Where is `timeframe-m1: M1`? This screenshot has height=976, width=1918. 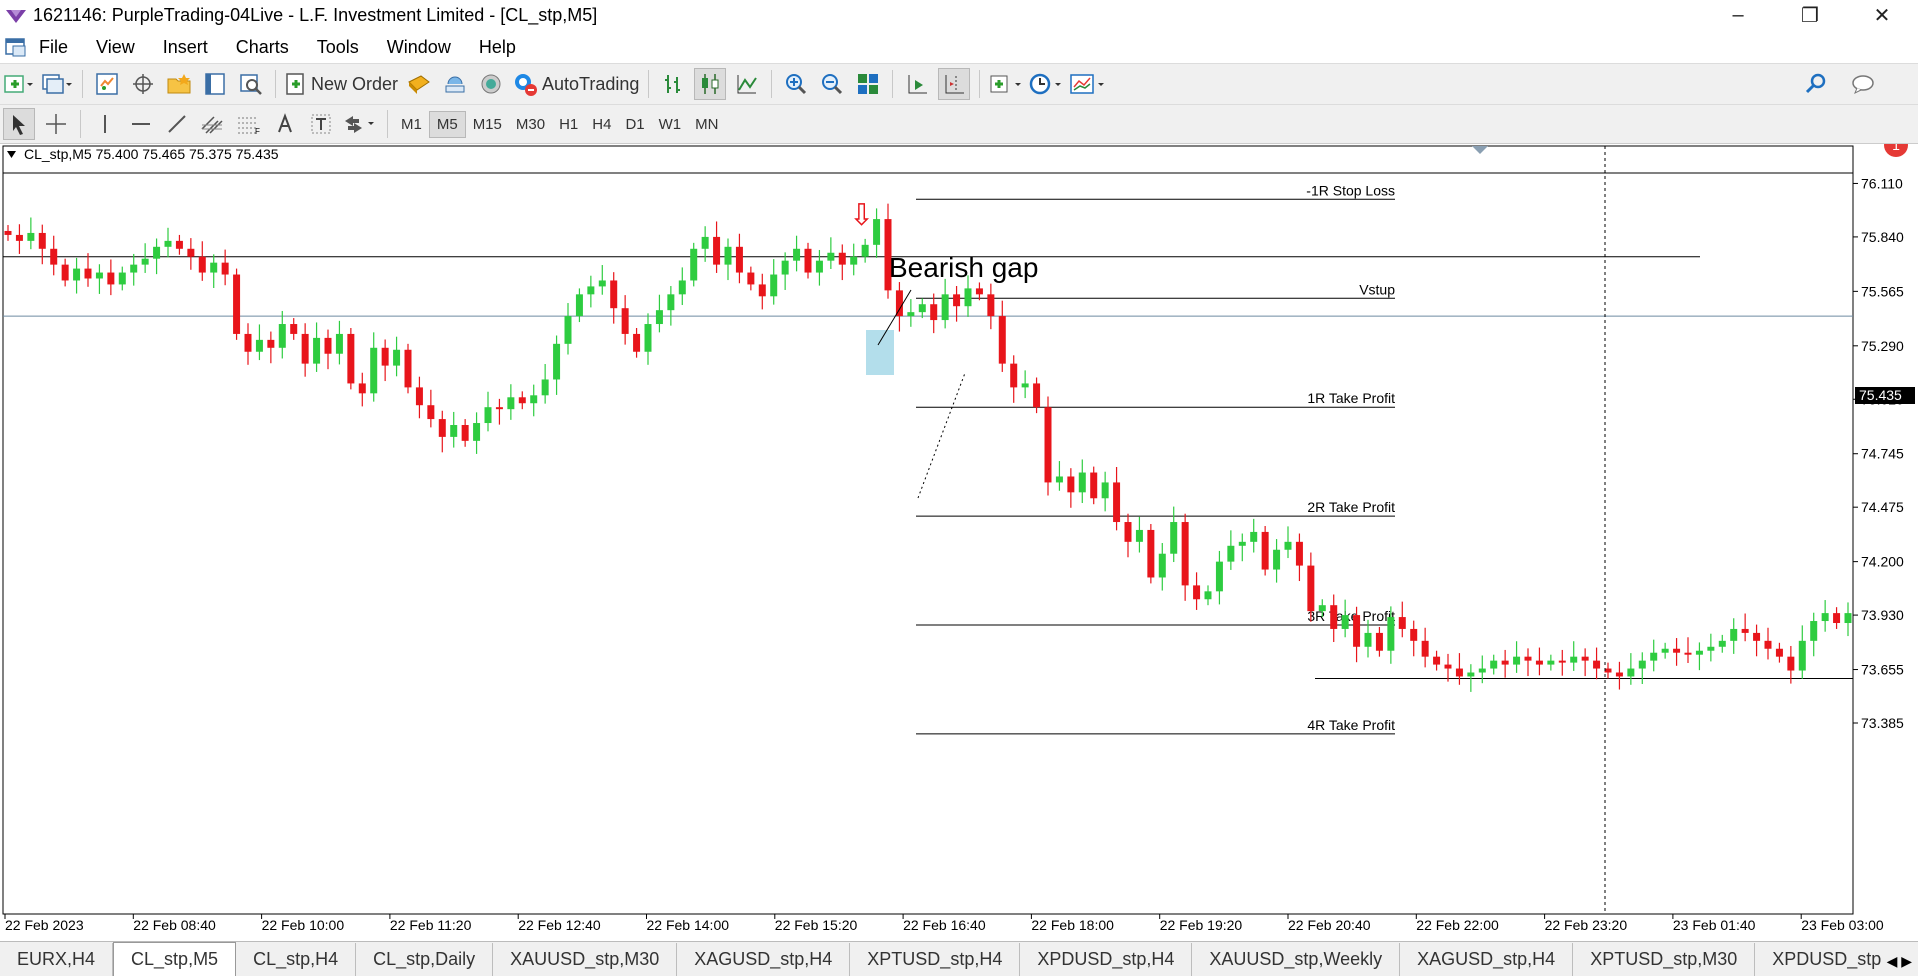
timeframe-m1: M1 is located at coordinates (411, 124).